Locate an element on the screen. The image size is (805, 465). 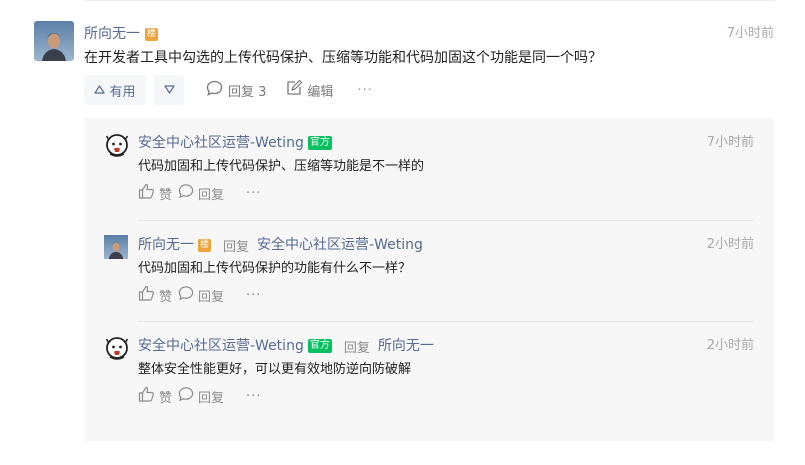
not-useful-button is located at coordinates (169, 90).